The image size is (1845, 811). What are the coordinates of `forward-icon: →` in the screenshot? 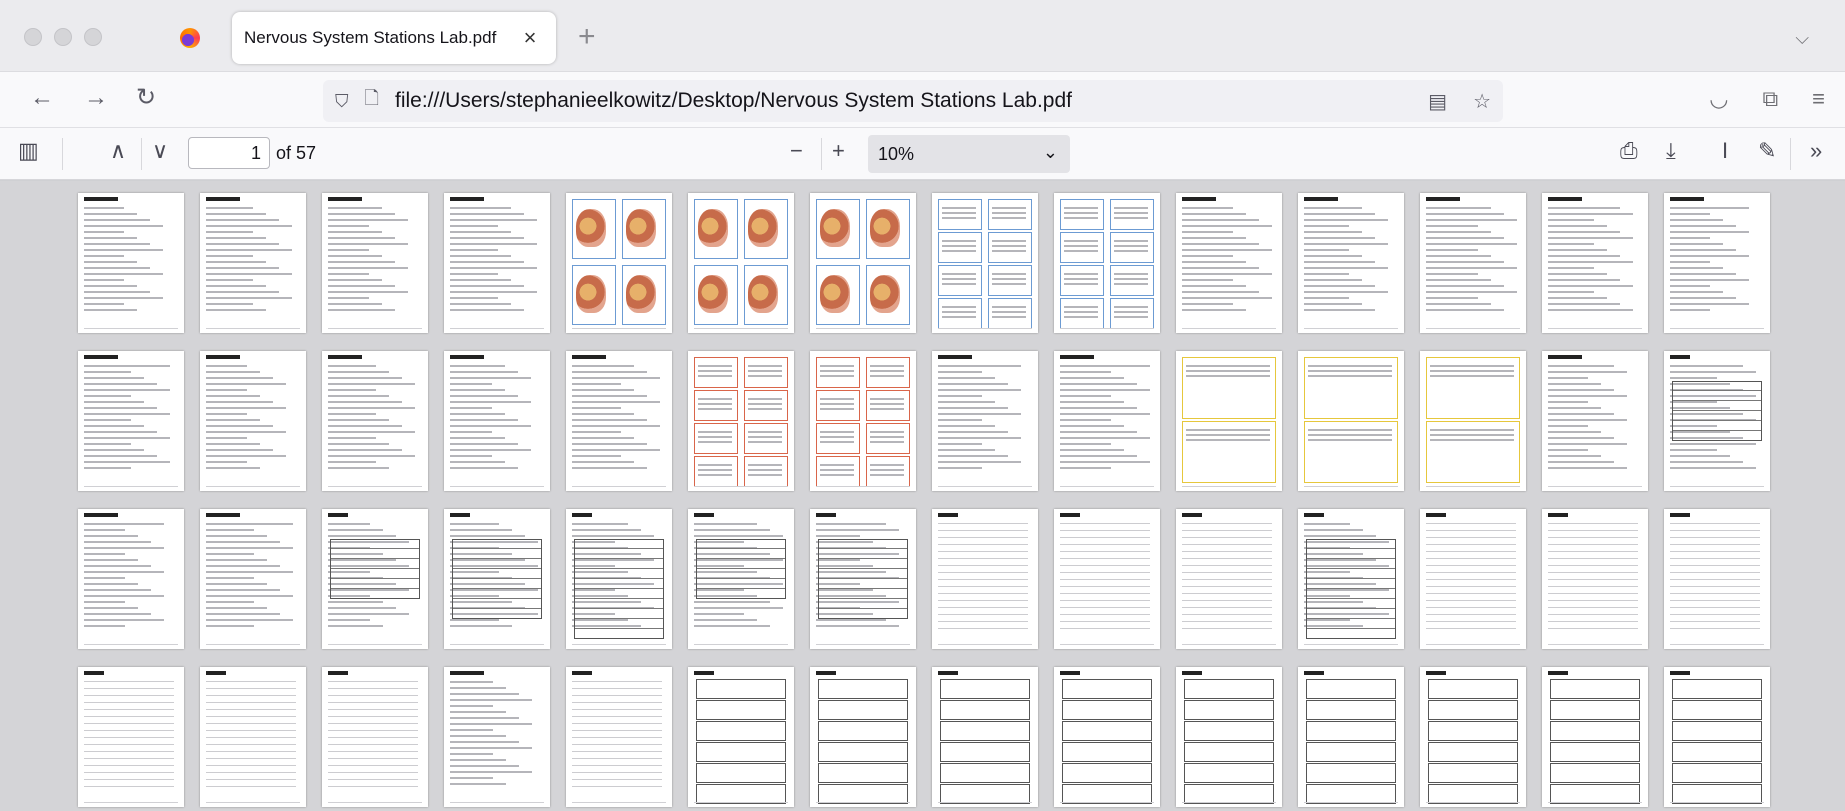 It's located at (96, 98).